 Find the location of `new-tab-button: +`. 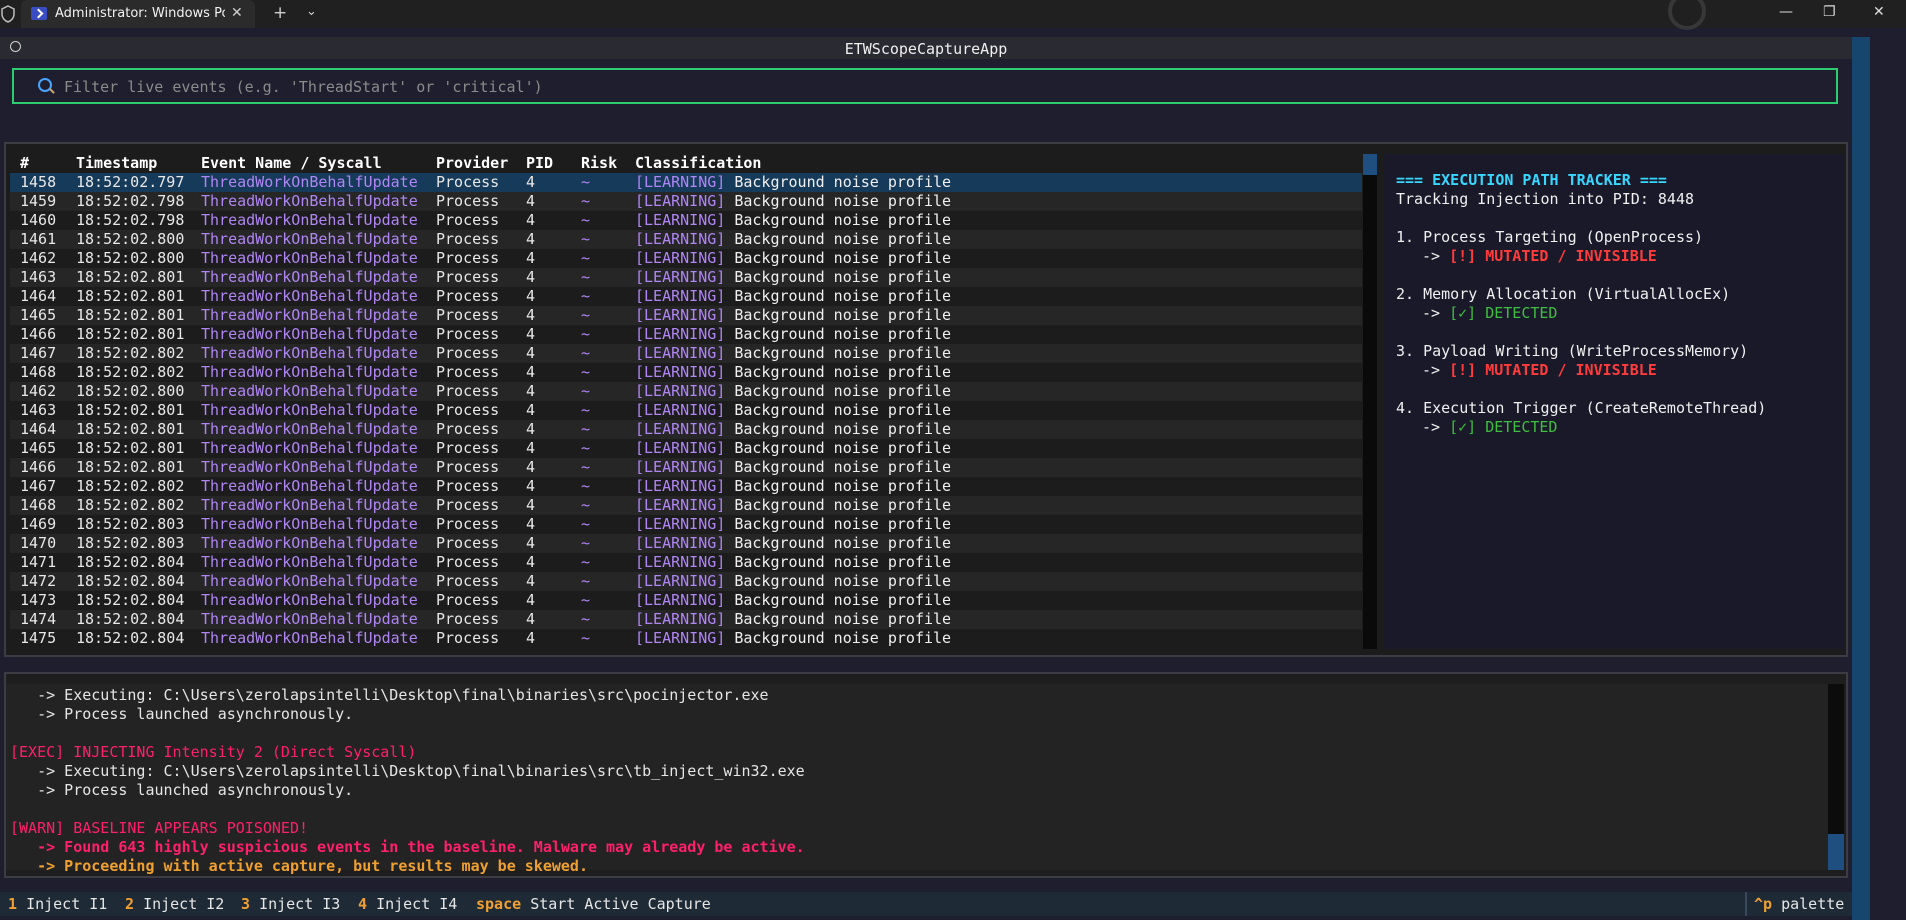

new-tab-button: + is located at coordinates (280, 13).